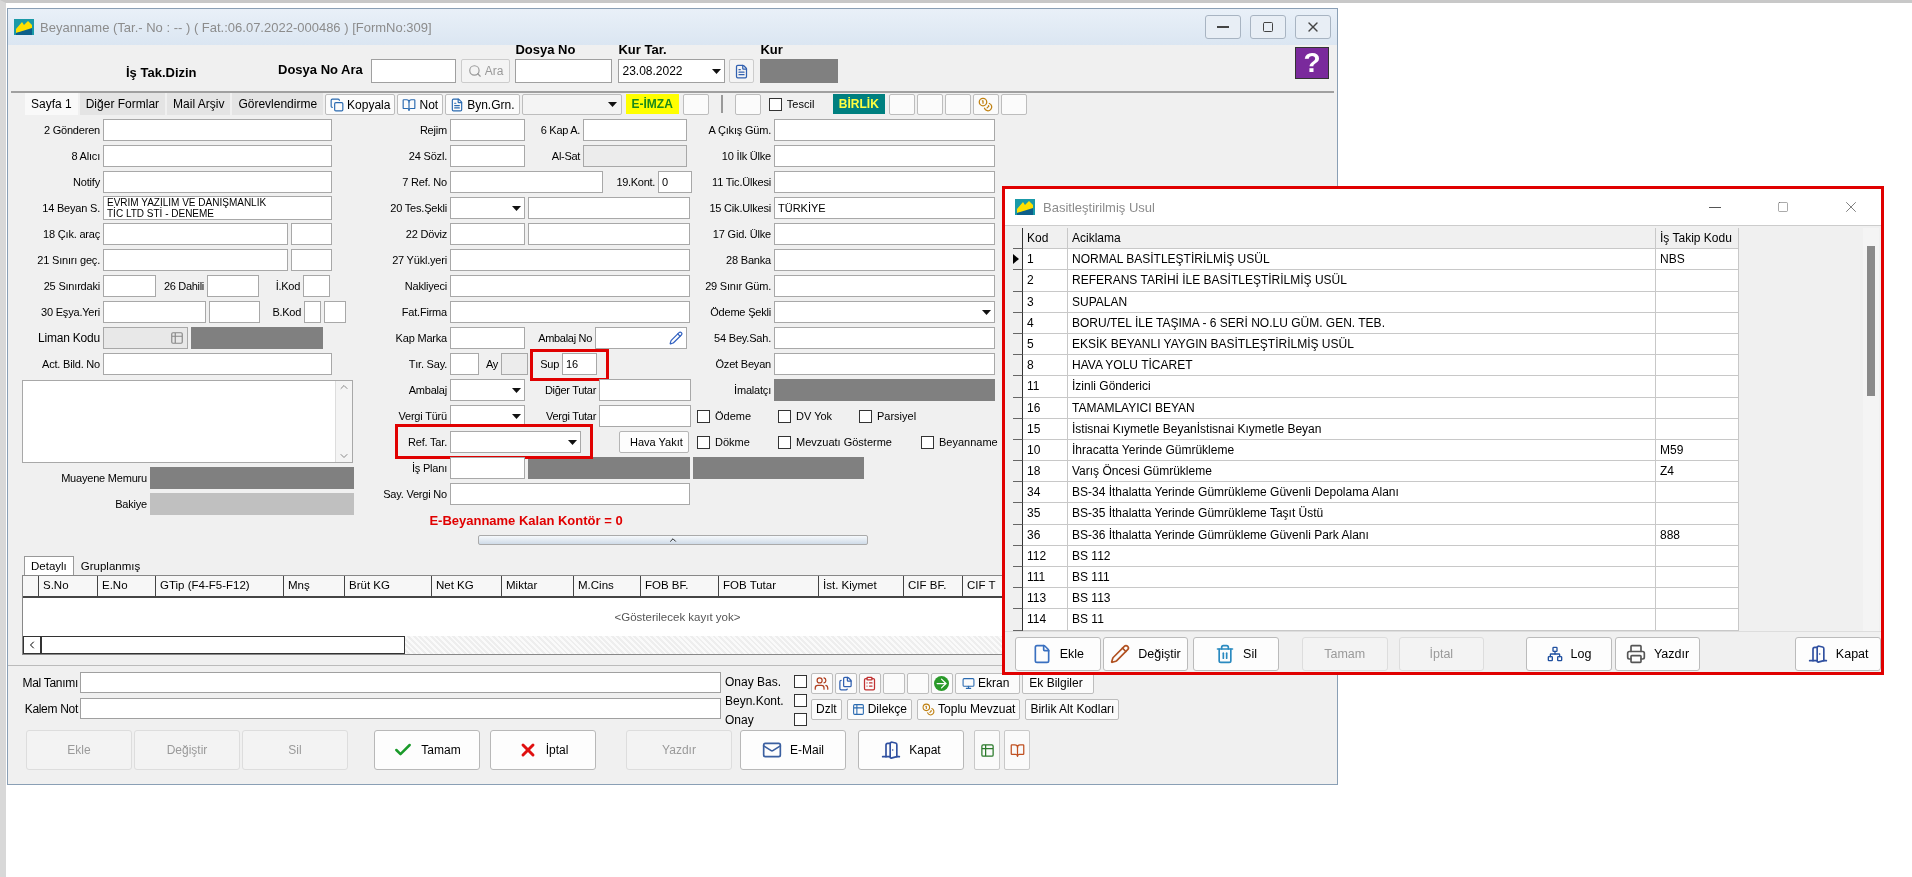  I want to click on search-field, so click(413, 71).